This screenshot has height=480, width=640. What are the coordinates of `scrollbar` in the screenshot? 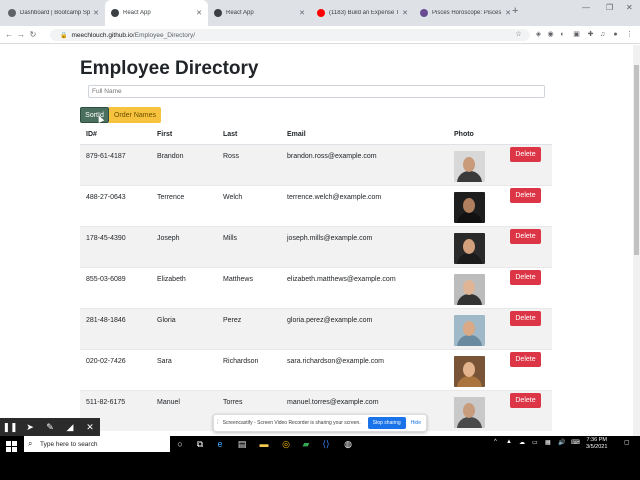 It's located at (636, 241).